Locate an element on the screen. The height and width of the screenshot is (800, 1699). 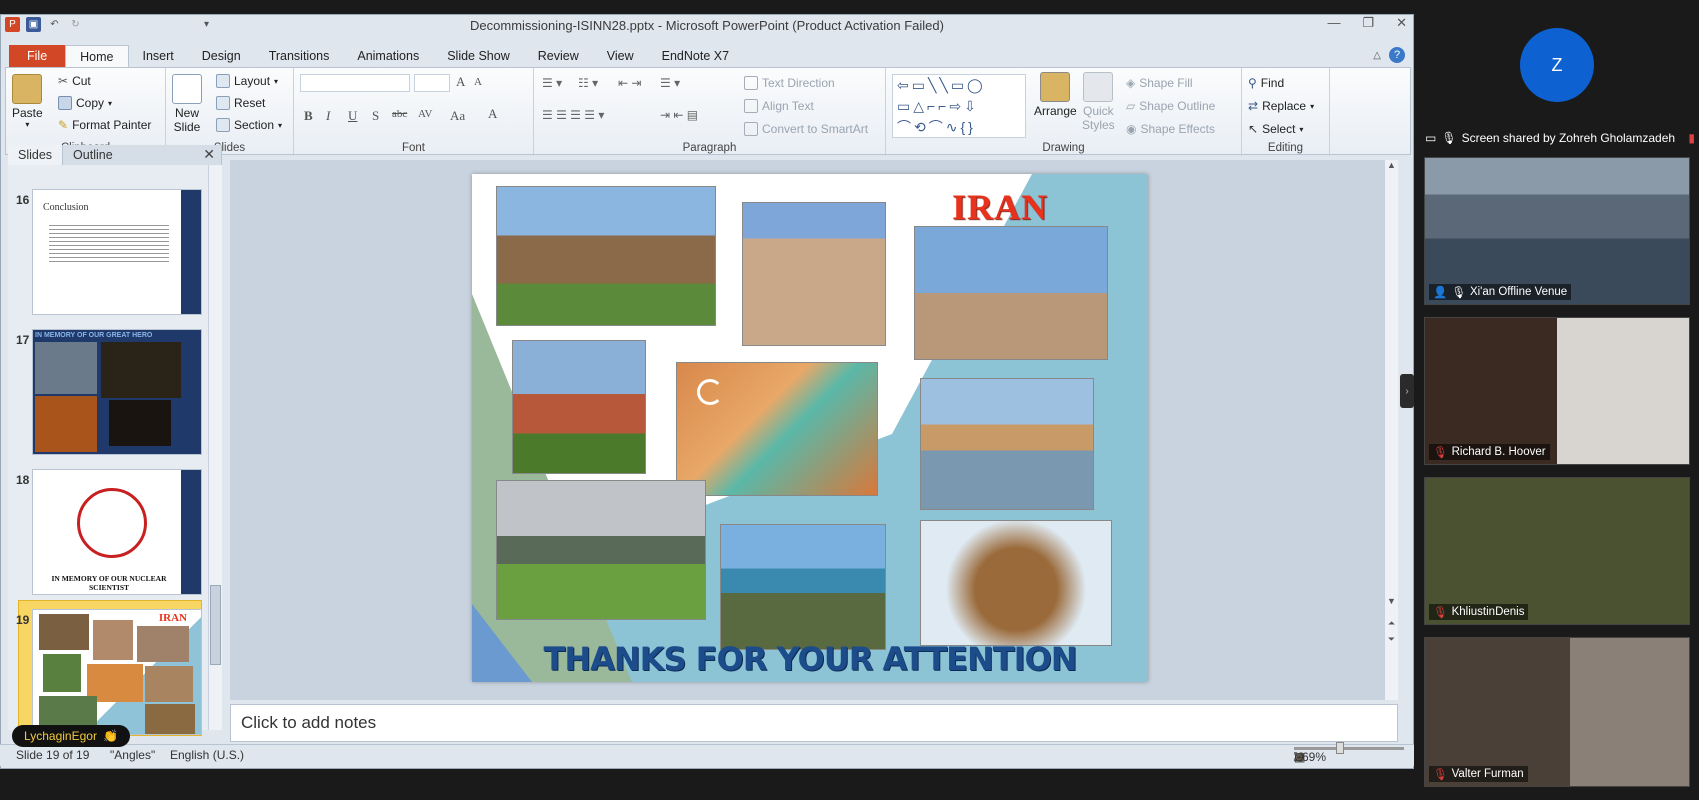
help-icon: ? is located at coordinates (1397, 55).